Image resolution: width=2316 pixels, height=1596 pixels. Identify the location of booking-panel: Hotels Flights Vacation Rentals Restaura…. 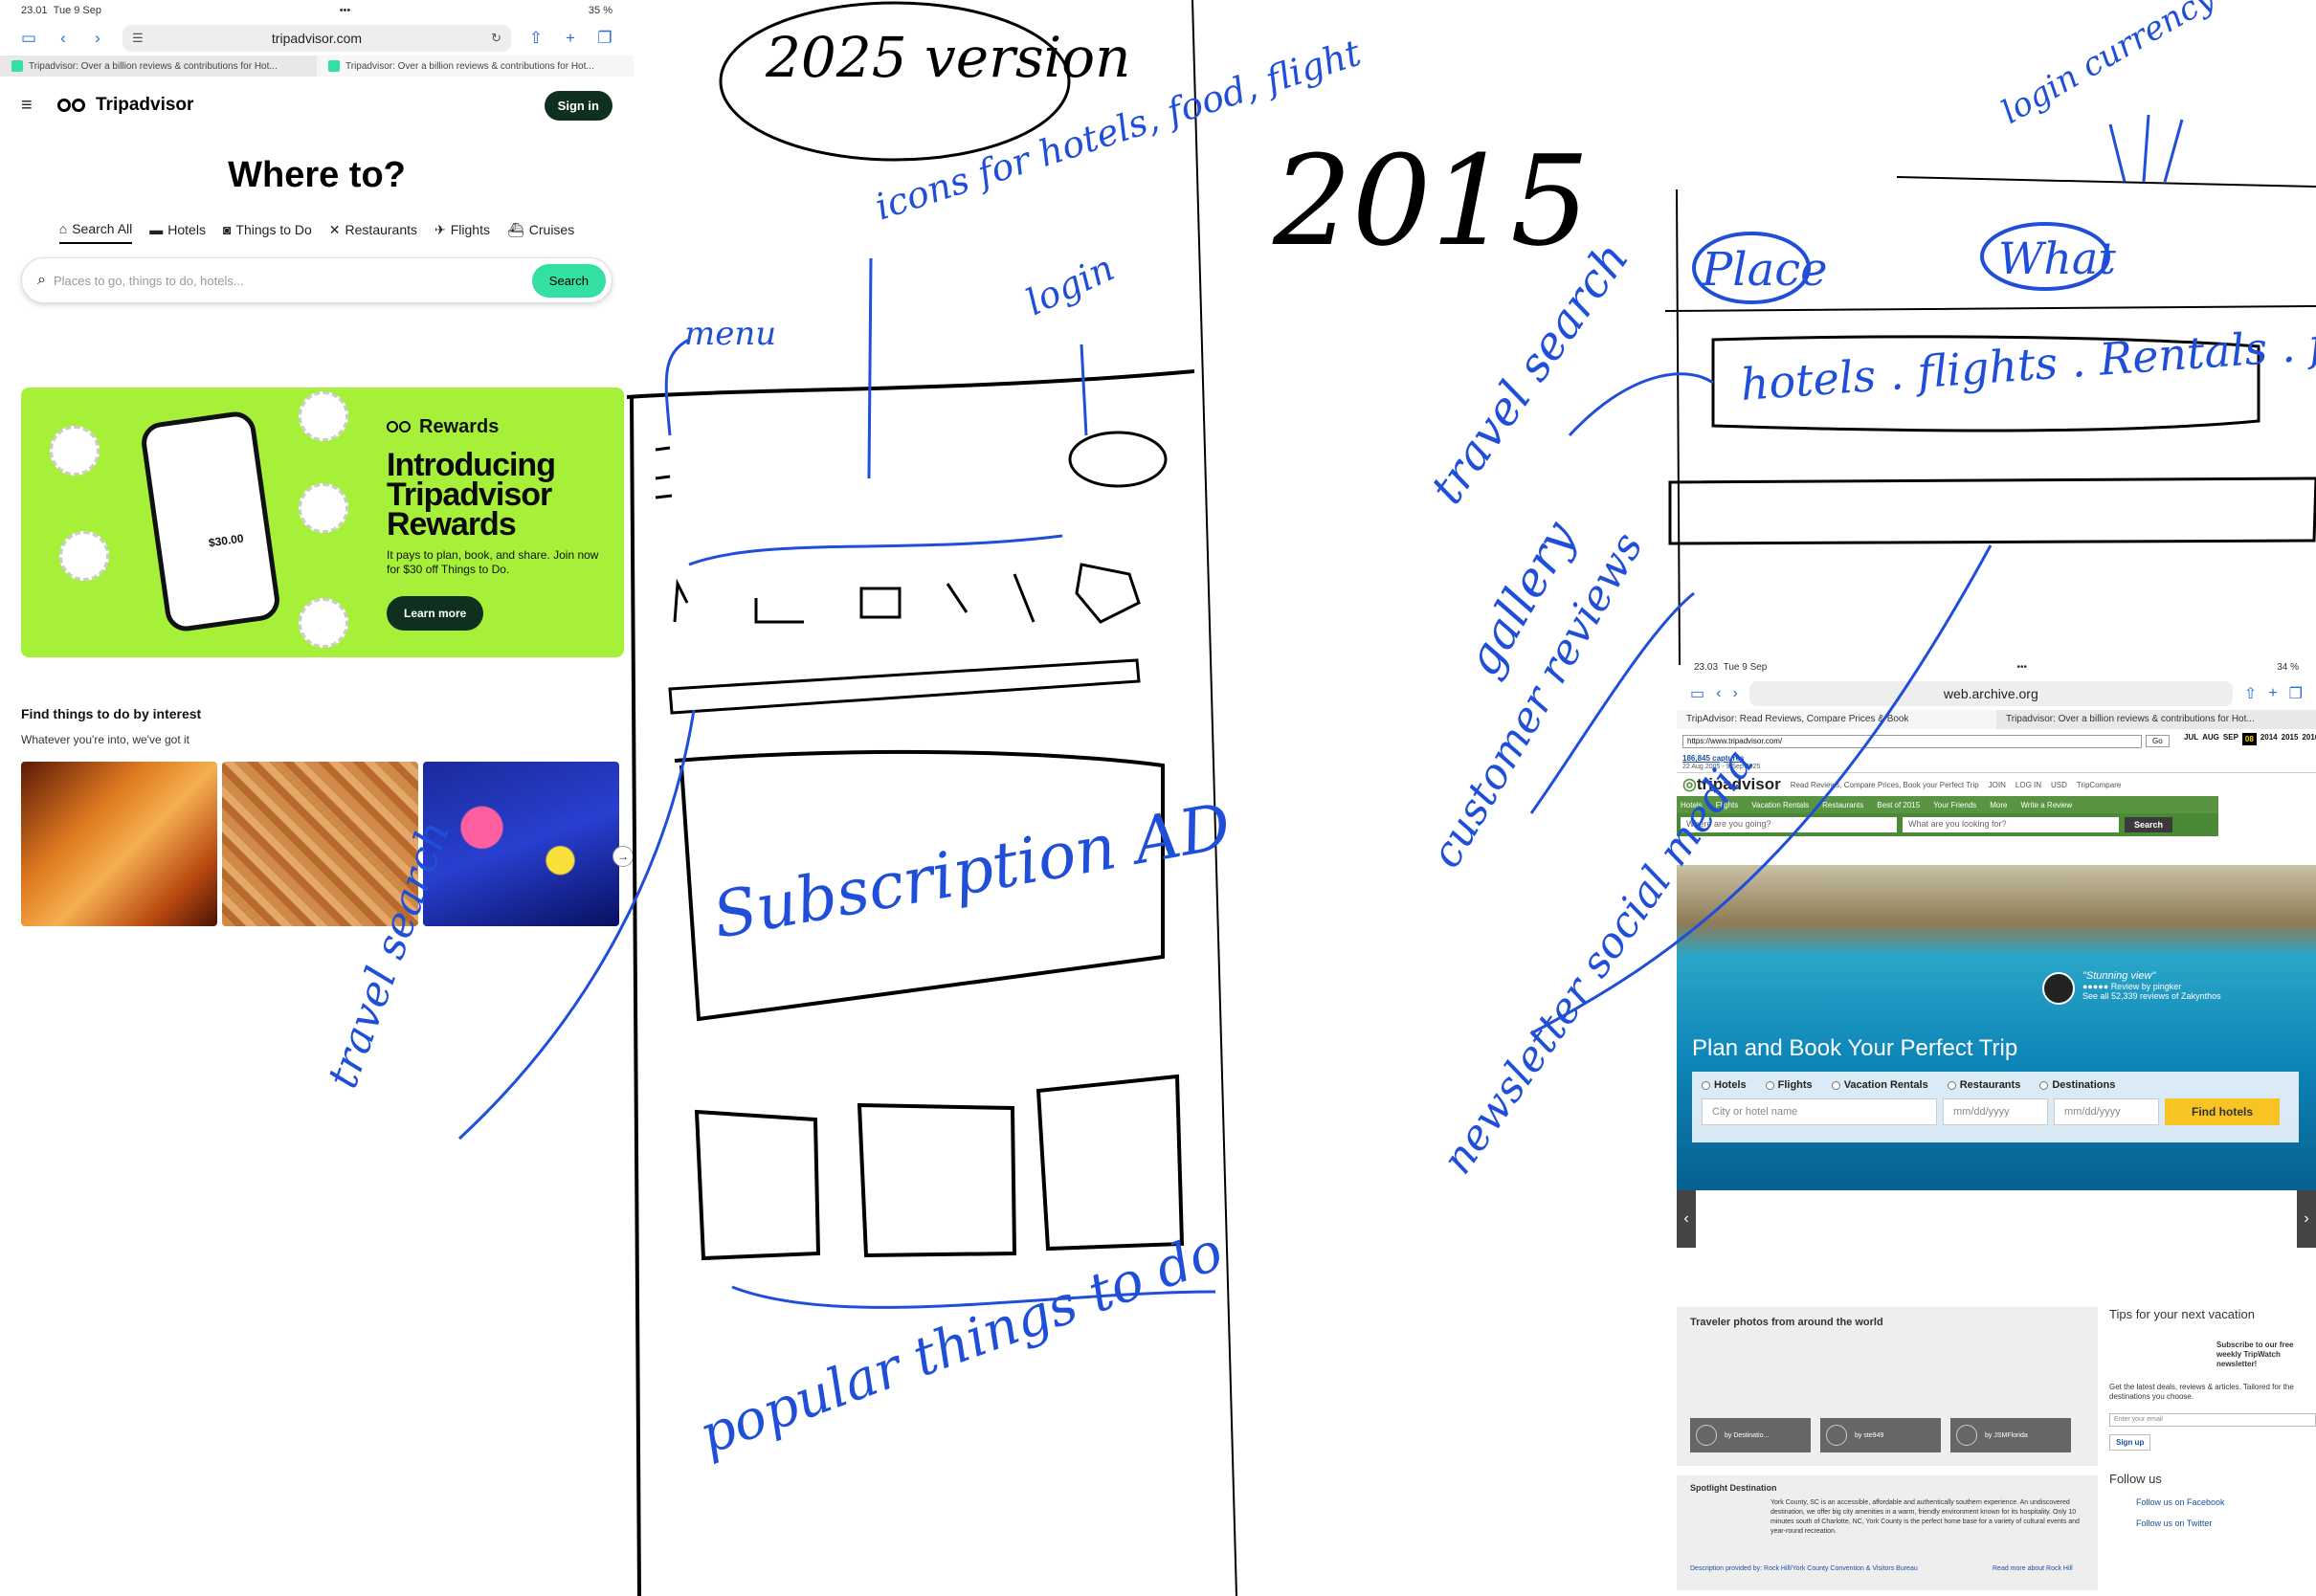
(1995, 1107).